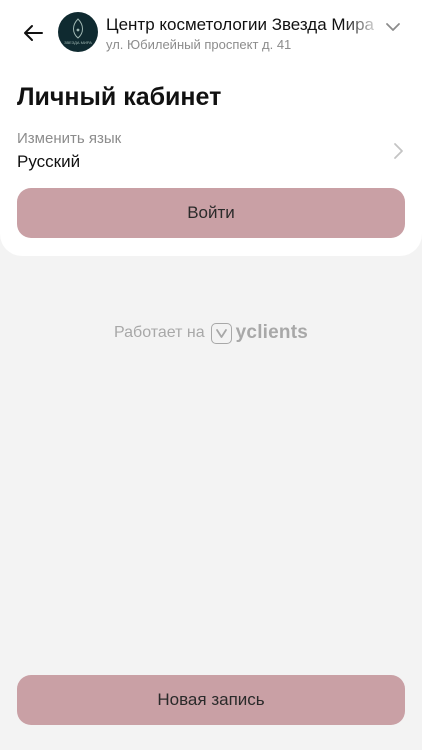 This screenshot has width=422, height=750. What do you see at coordinates (211, 700) in the screenshot?
I see `new-booking-button: Новая запись` at bounding box center [211, 700].